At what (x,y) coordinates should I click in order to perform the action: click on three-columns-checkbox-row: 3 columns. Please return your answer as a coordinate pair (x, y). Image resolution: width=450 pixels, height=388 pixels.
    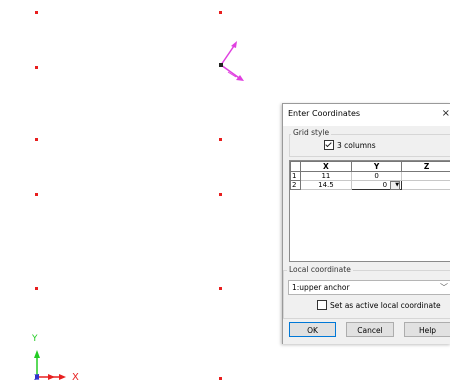
    Looking at the image, I should click on (350, 145).